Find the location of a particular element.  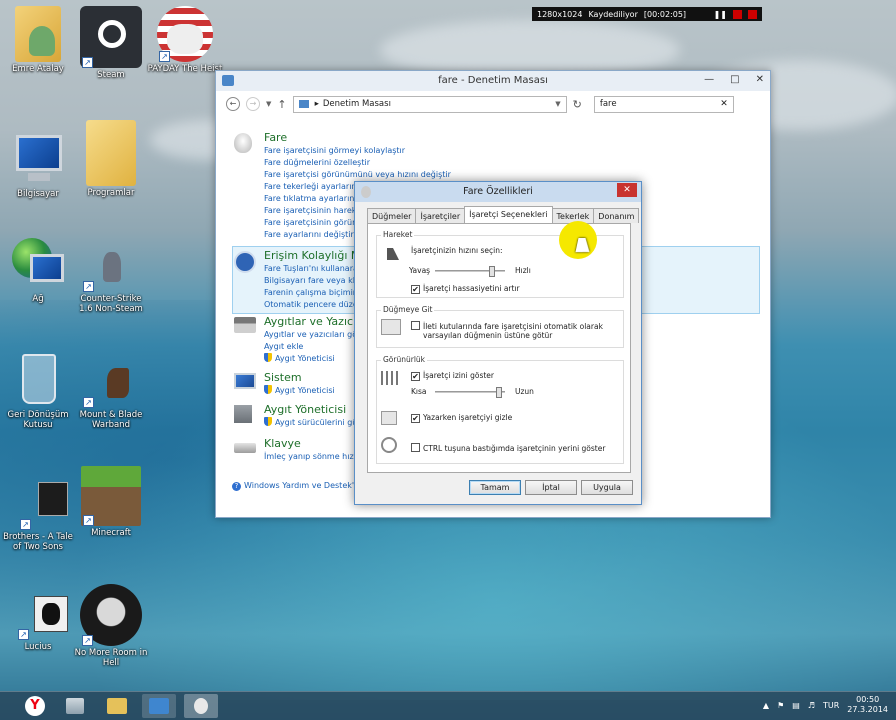

mouse-icon is located at coordinates (243, 143).